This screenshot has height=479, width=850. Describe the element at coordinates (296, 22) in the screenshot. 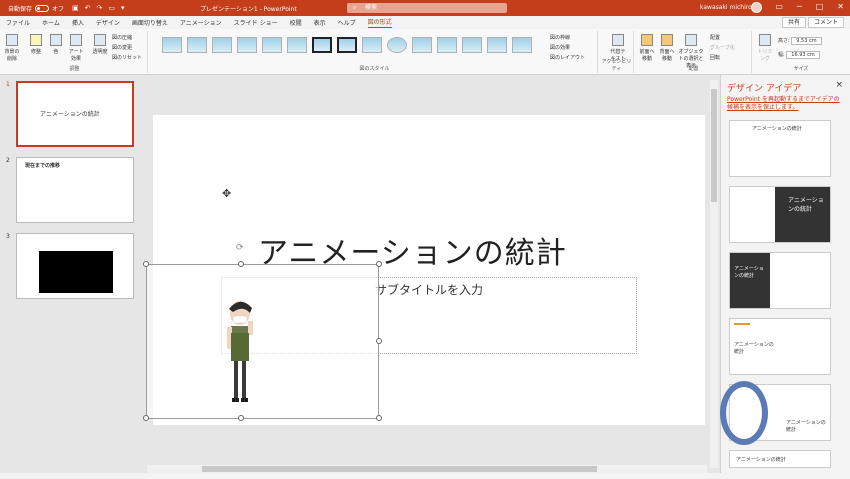

I see `tab-7: 校閲` at that location.